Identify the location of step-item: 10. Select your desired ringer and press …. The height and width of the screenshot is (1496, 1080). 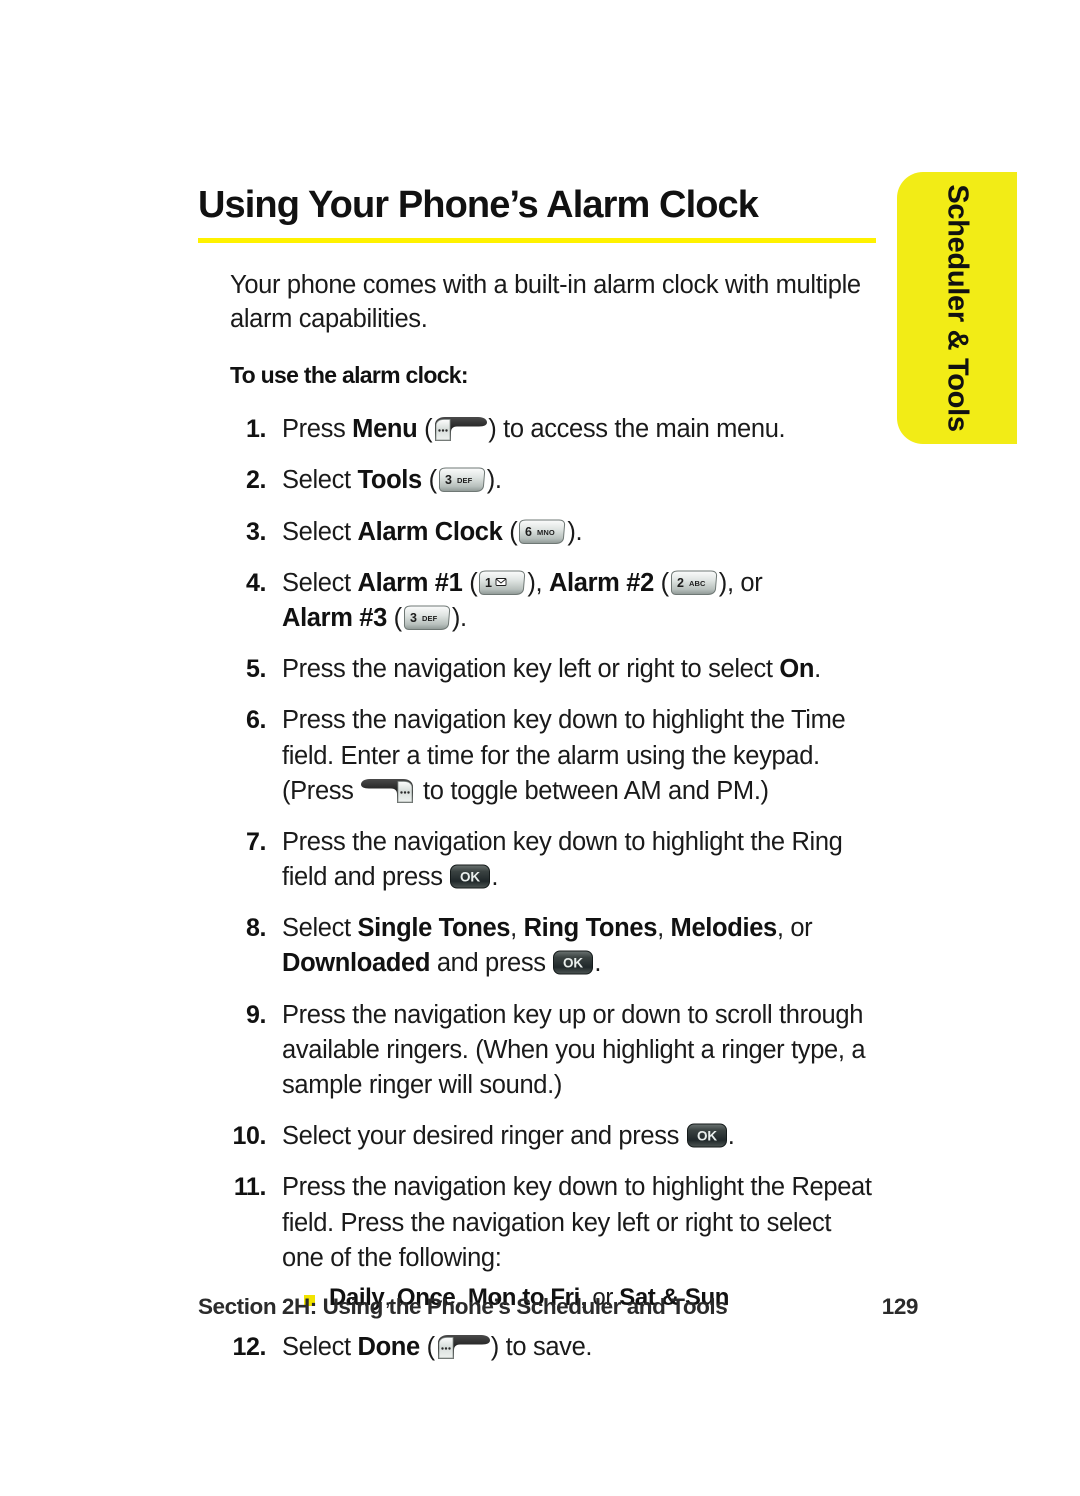
(554, 1136).